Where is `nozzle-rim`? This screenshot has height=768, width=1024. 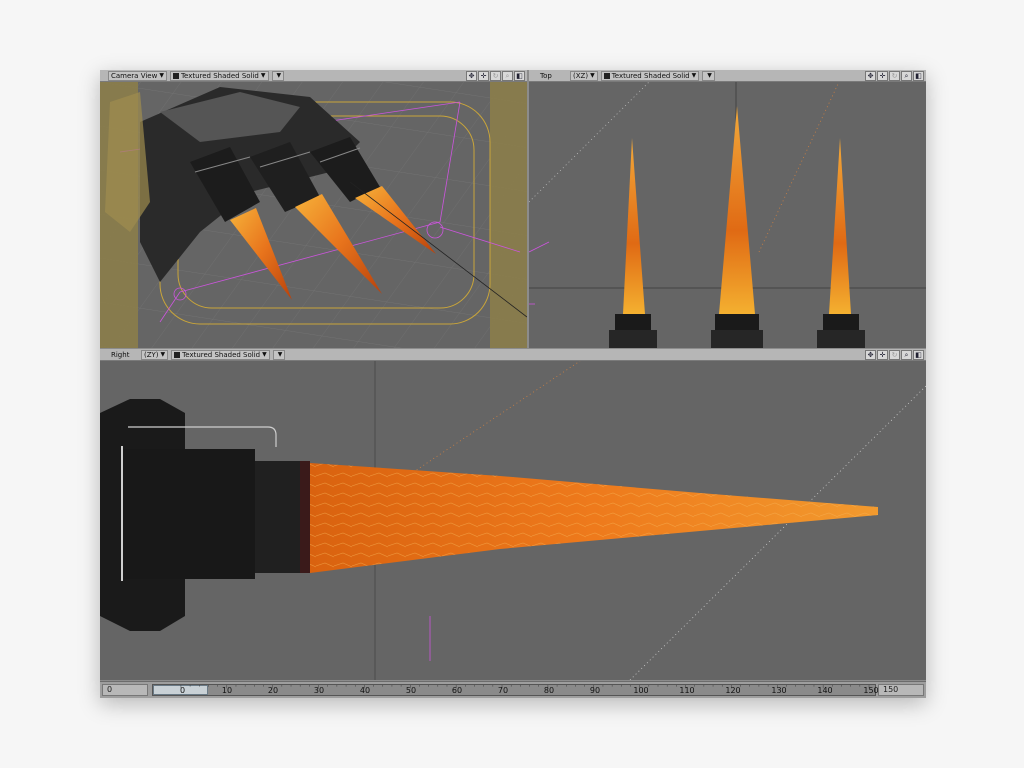
nozzle-rim is located at coordinates (305, 517).